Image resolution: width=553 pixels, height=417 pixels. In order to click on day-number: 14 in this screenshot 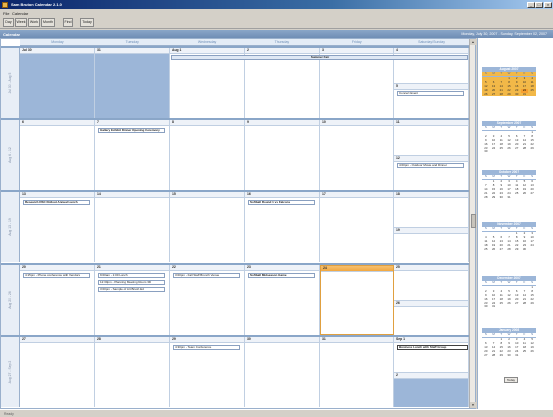, I will do `click(132, 195)`.